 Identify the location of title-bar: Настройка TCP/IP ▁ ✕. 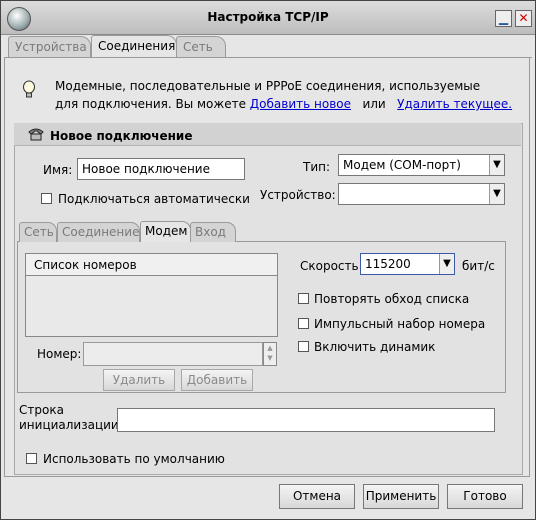
(268, 18).